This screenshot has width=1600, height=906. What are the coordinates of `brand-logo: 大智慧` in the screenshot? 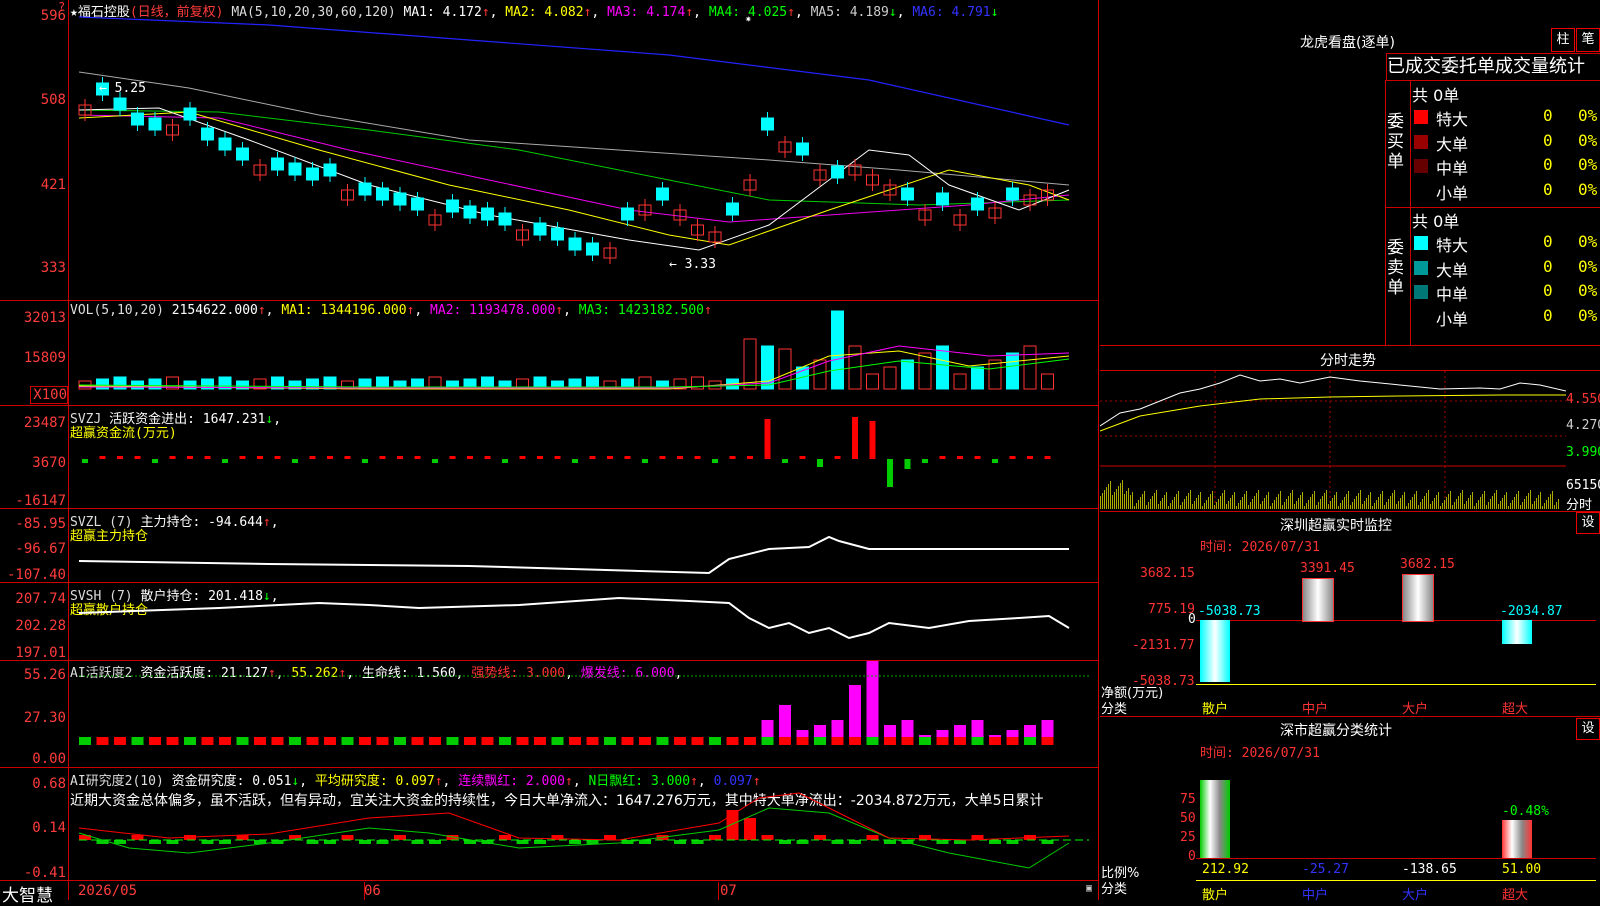 It's located at (27, 893).